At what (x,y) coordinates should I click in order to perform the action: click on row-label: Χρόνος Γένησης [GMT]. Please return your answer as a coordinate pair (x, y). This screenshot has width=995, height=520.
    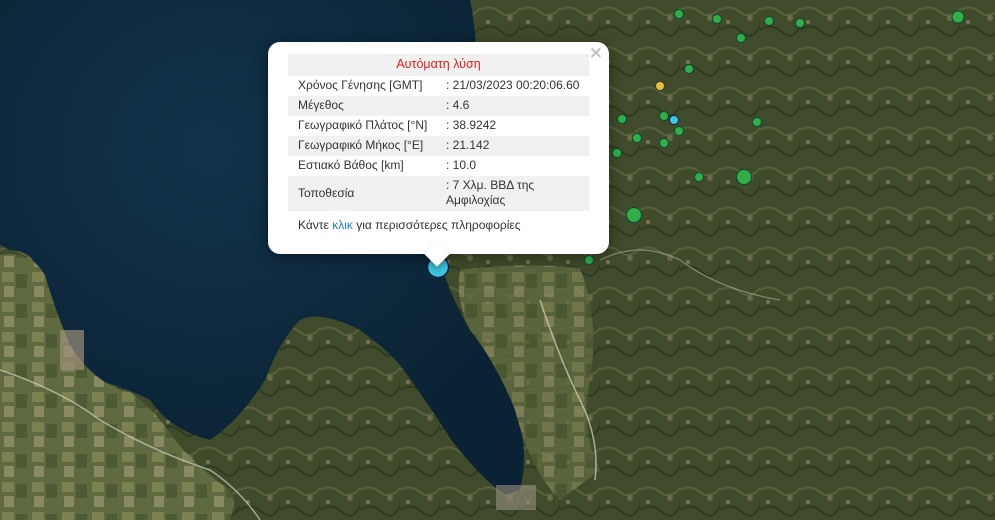
    Looking at the image, I should click on (360, 85).